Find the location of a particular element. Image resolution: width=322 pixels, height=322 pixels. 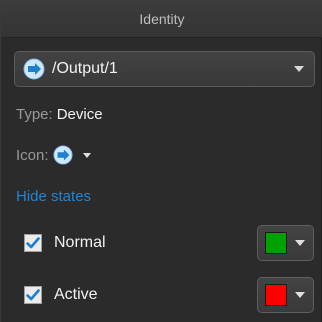

active-state-label: Active is located at coordinates (76, 294).